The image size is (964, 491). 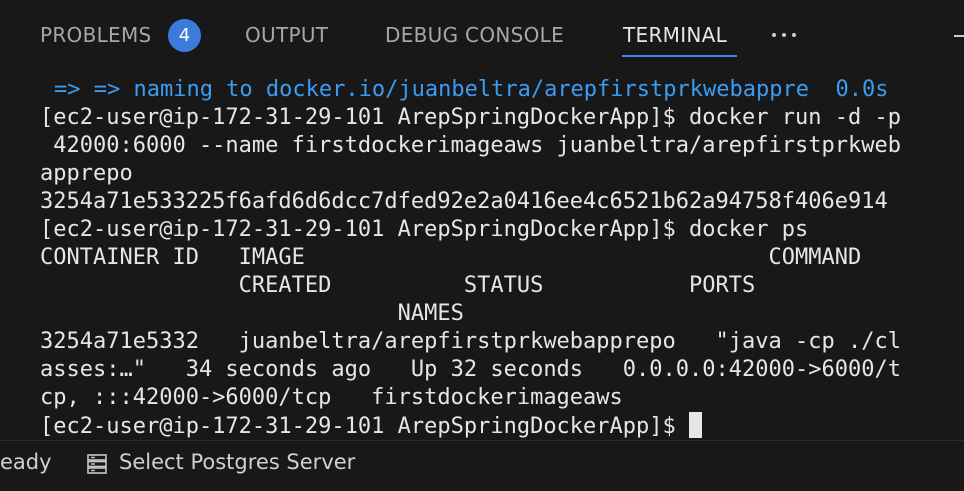 What do you see at coordinates (784, 35) in the screenshot?
I see `more-actions-icon` at bounding box center [784, 35].